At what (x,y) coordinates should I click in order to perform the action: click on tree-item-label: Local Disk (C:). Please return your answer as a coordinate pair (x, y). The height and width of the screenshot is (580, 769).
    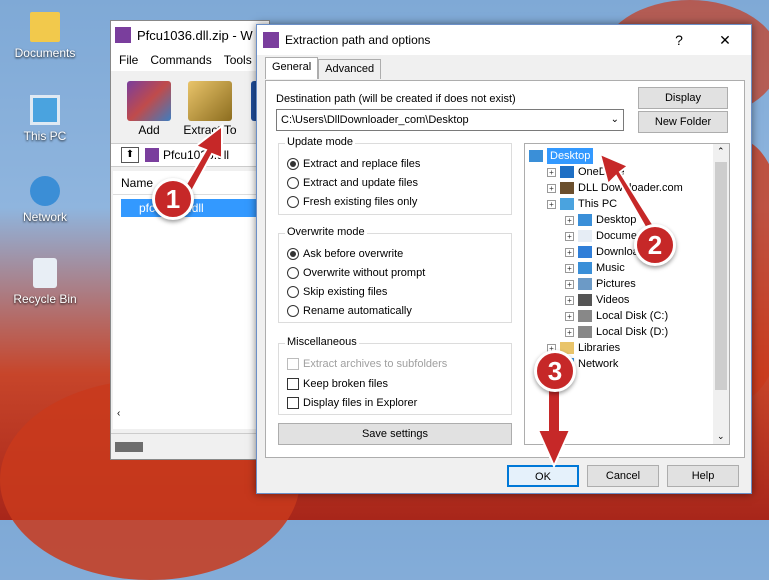
    Looking at the image, I should click on (632, 316).